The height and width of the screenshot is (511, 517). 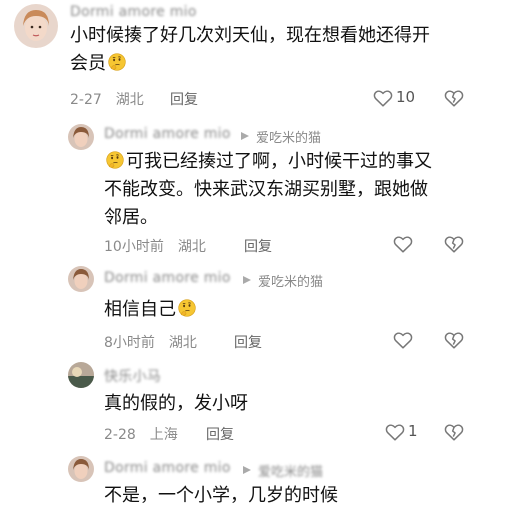 I want to click on comment-text: 可我已经揍过了啊，小时候干过的事又 不能改变。快来武汉东湖买别墅，跟她做 邻居。, so click(x=304, y=190).